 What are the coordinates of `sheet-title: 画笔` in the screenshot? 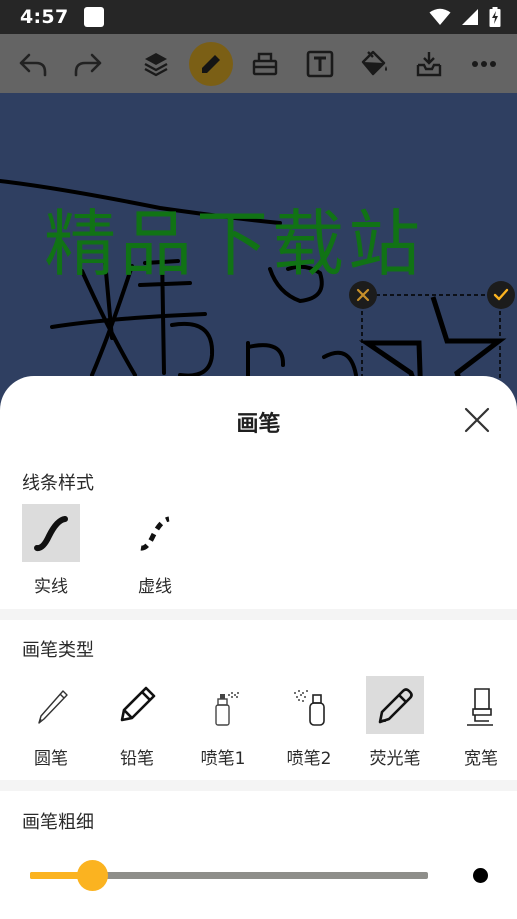 It's located at (258, 424).